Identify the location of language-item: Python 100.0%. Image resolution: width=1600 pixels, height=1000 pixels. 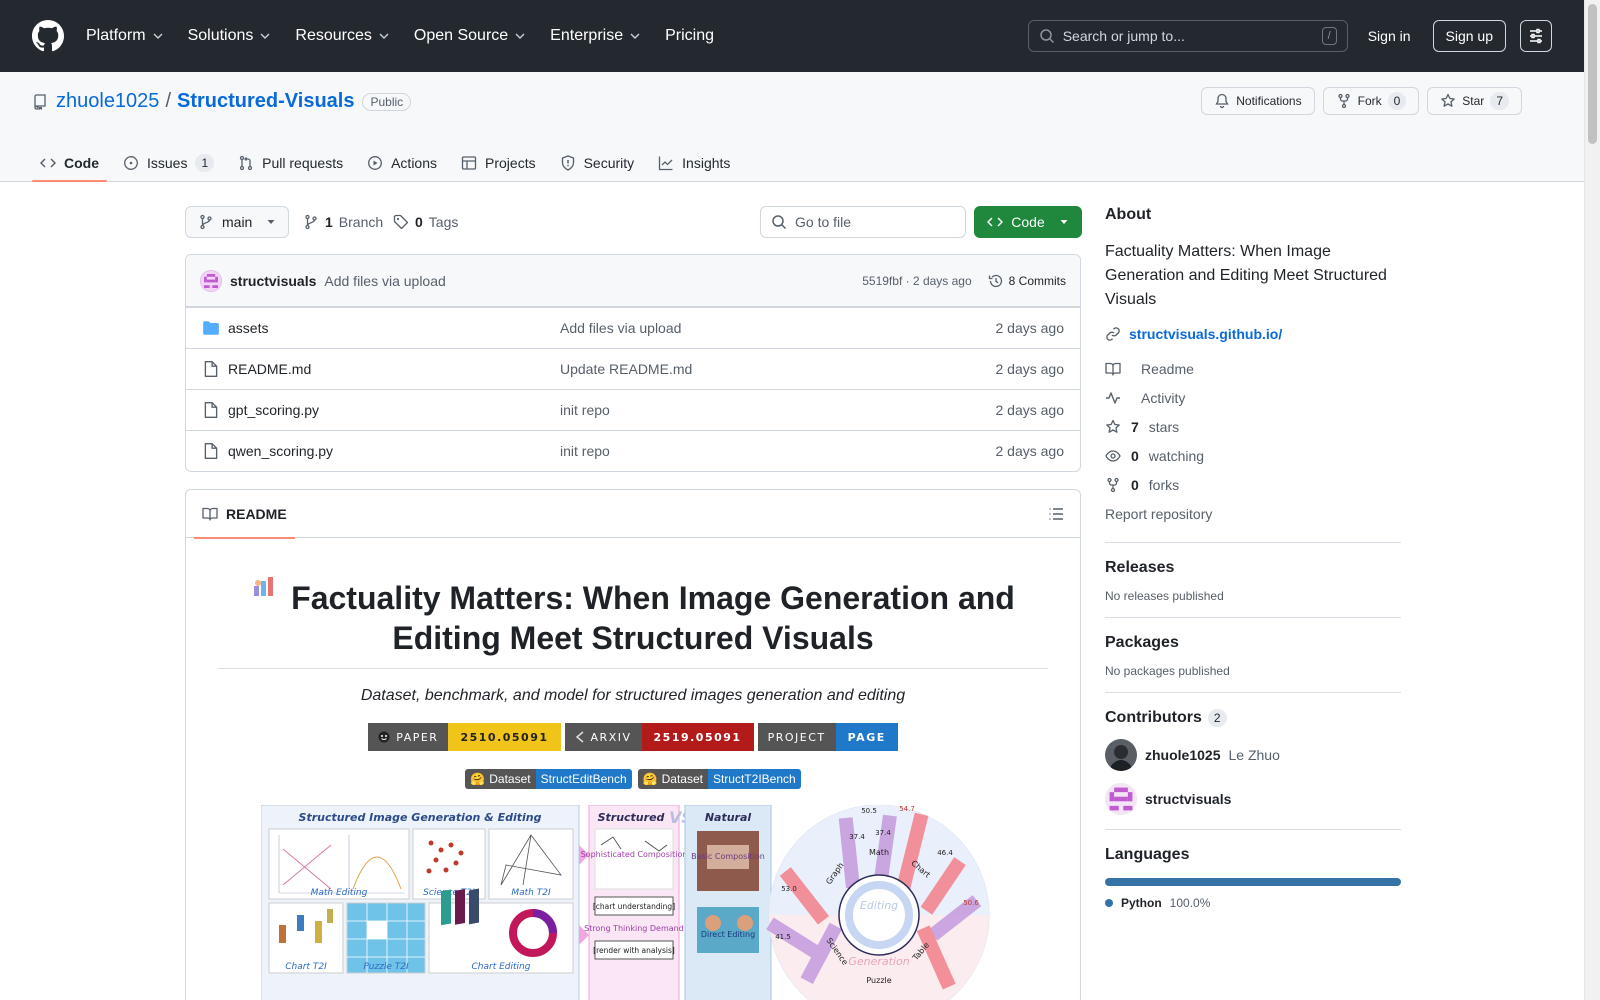
(1253, 903).